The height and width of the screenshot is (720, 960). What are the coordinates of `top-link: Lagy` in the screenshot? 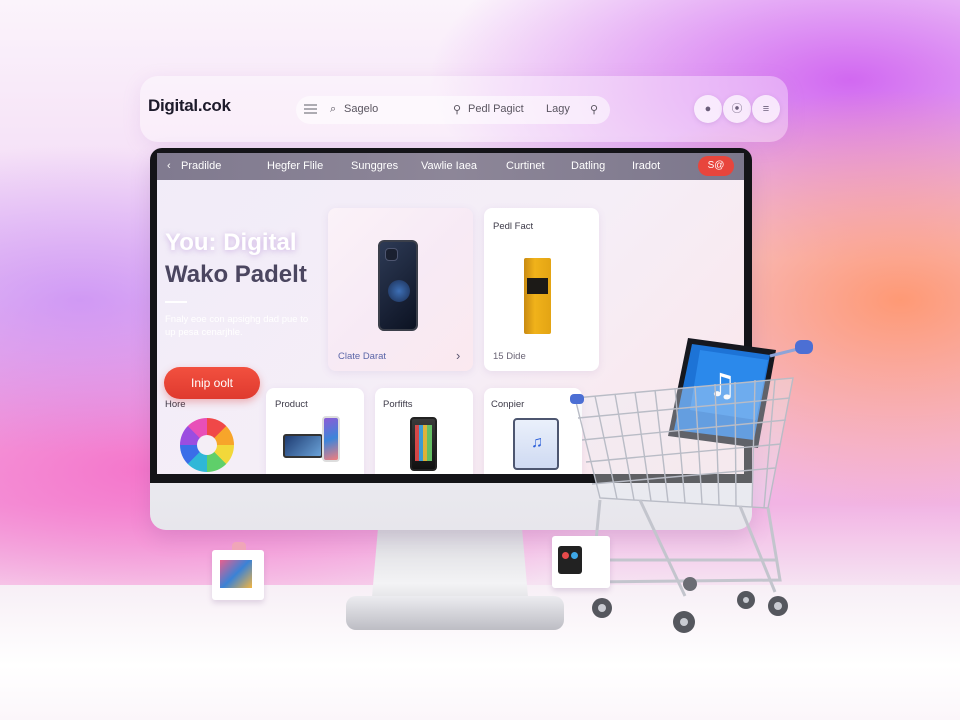 It's located at (558, 109).